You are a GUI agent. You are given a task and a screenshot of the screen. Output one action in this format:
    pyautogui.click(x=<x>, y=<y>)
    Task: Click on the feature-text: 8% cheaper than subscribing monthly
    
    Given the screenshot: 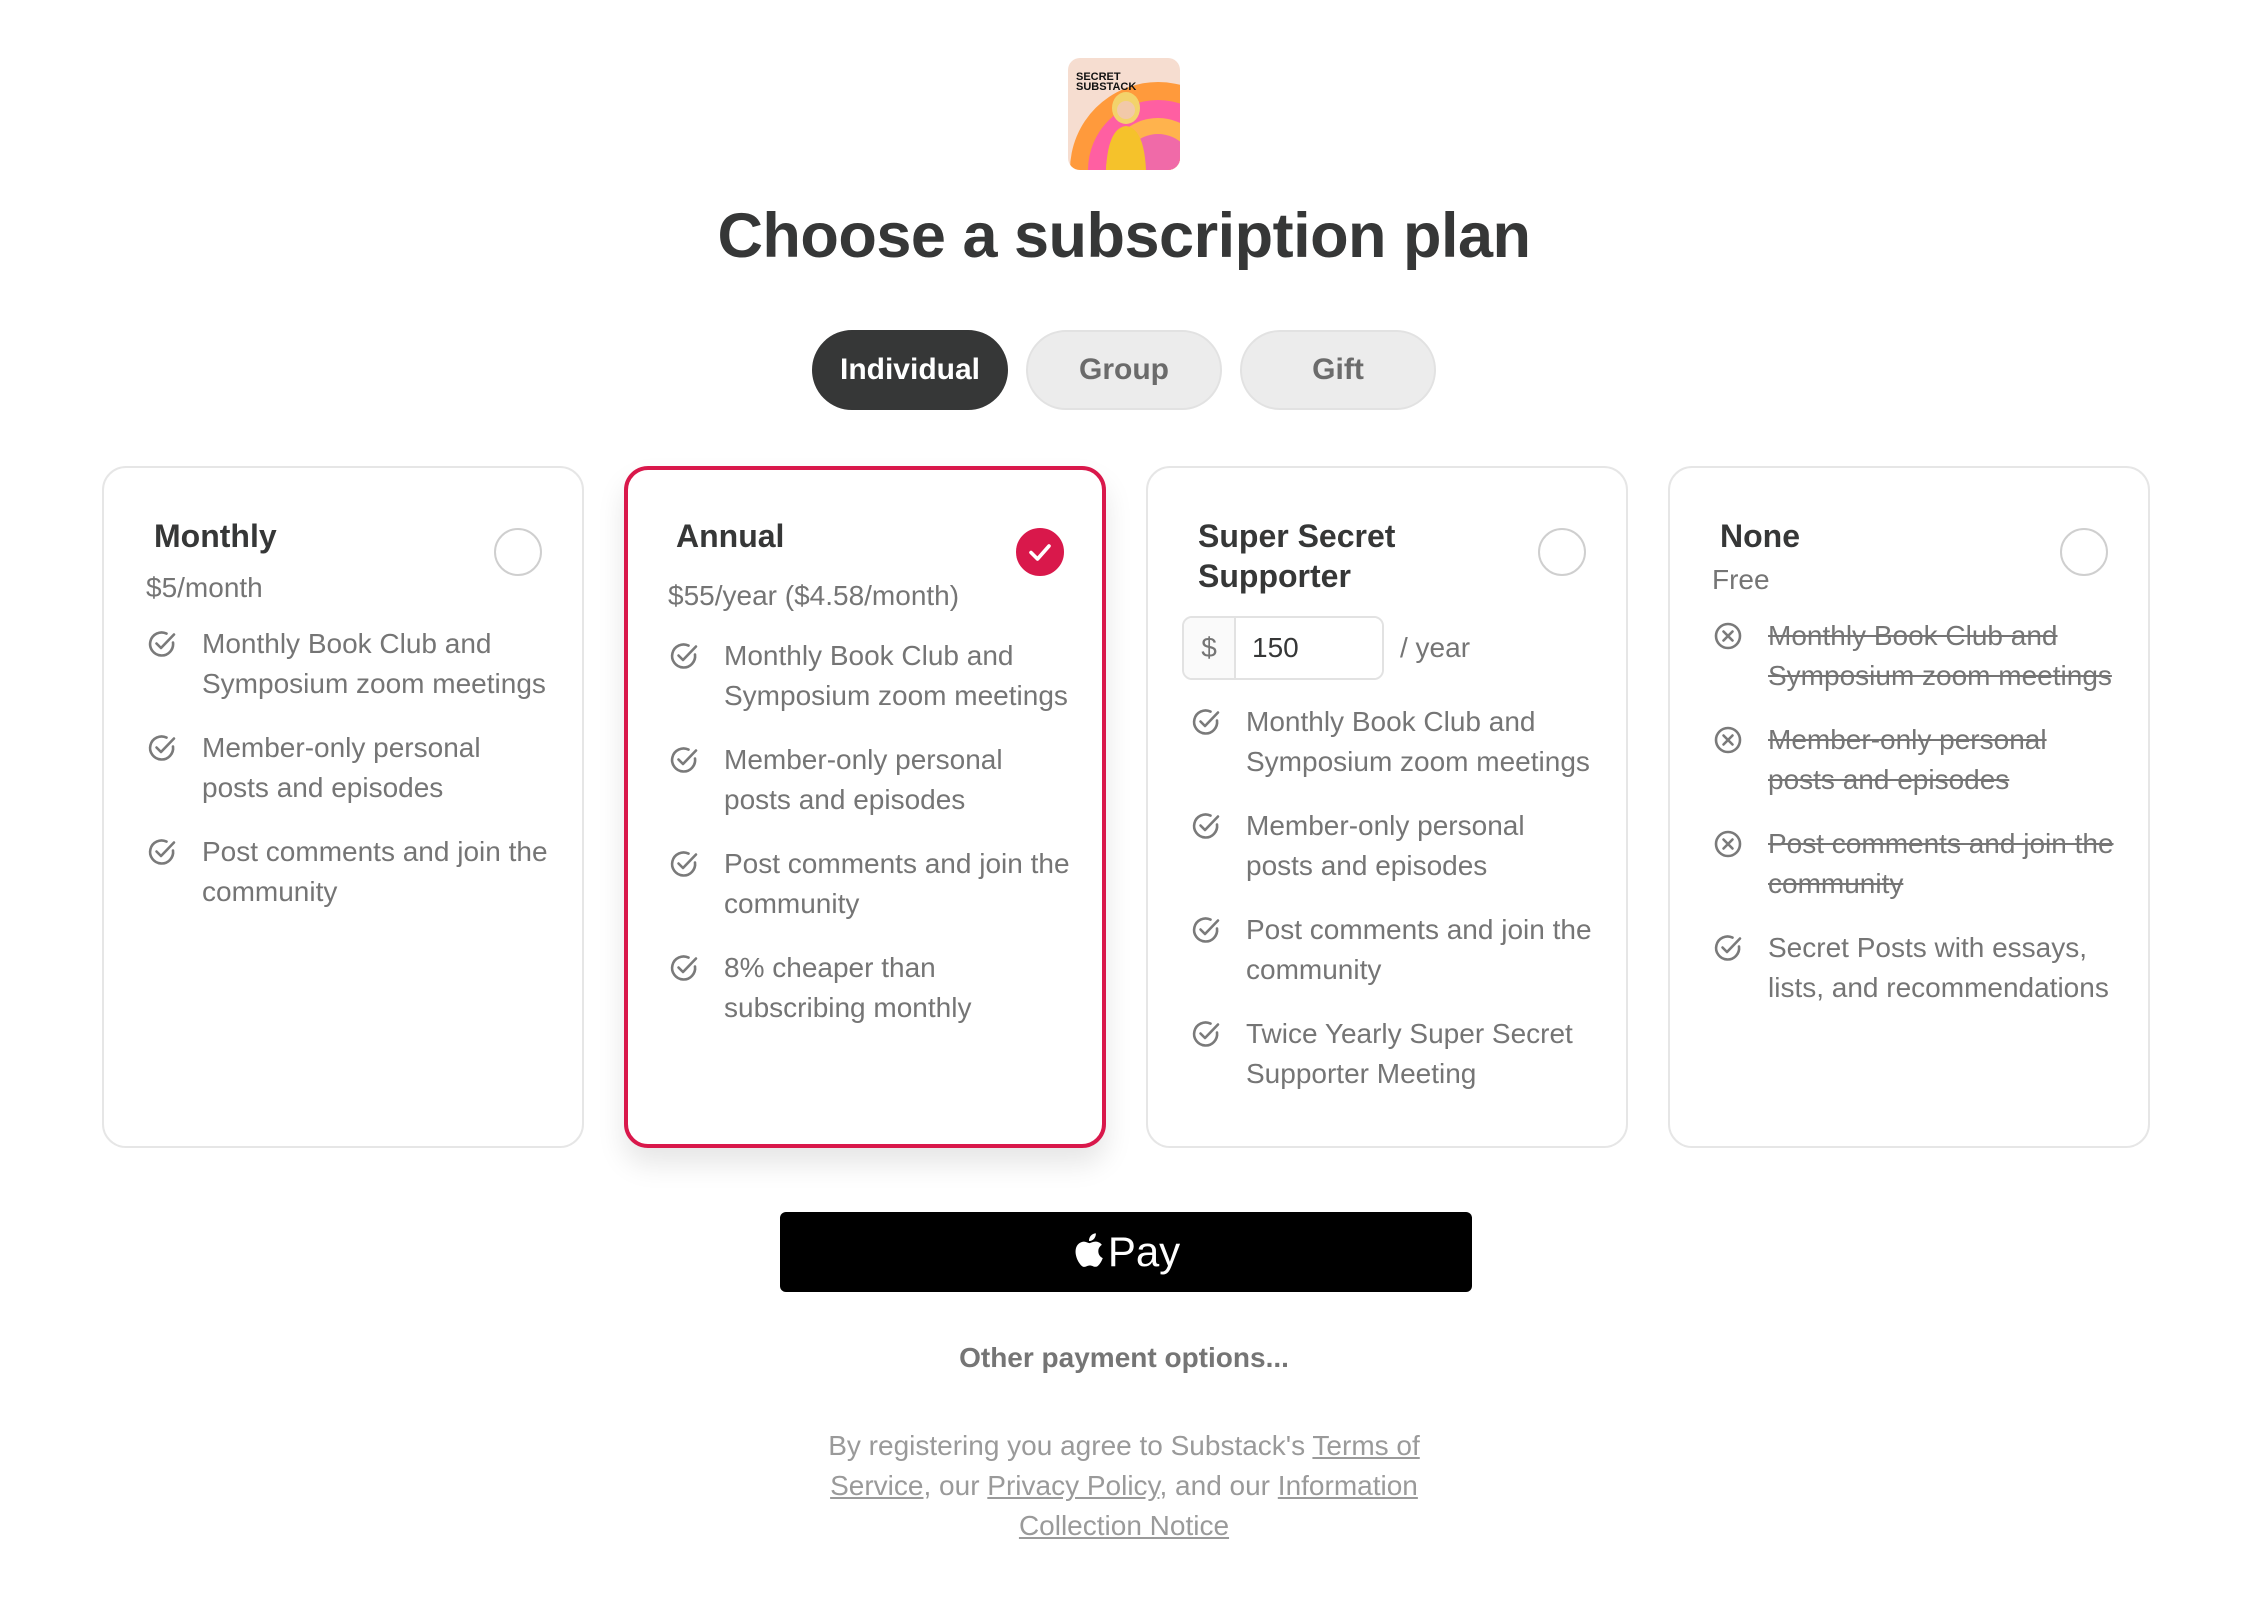 What is the action you would take?
    pyautogui.click(x=848, y=987)
    